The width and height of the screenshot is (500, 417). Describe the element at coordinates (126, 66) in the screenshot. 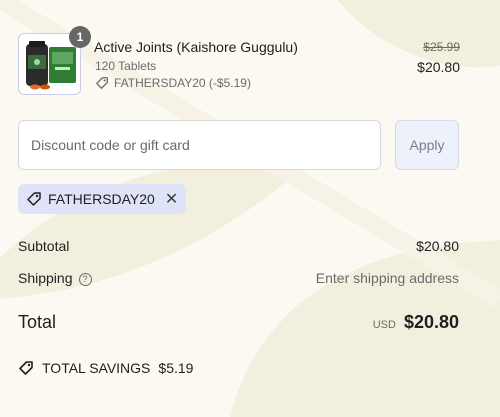

I see `product-variant: 120 Tablets` at that location.